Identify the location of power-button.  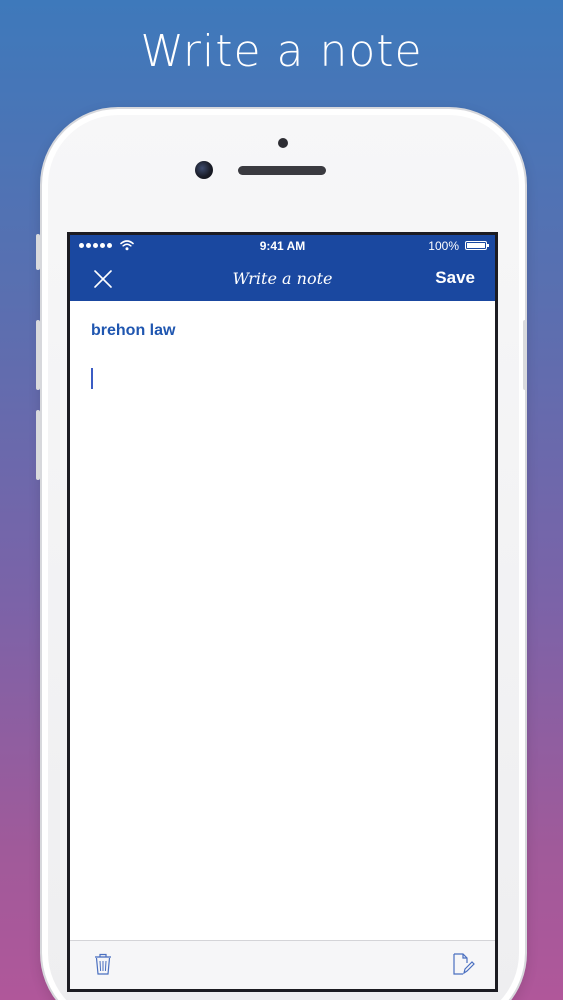
(525, 355).